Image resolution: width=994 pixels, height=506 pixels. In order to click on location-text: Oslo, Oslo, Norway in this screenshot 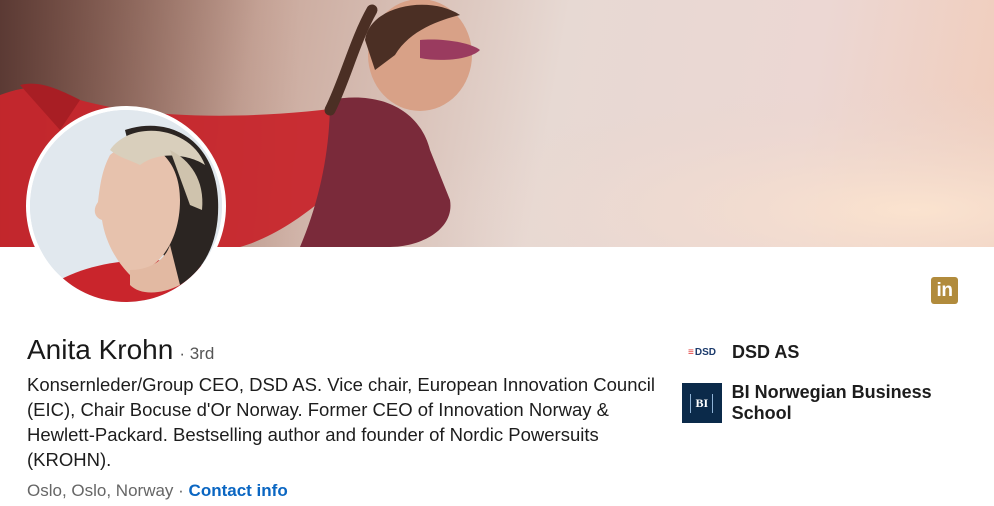, I will do `click(100, 490)`.